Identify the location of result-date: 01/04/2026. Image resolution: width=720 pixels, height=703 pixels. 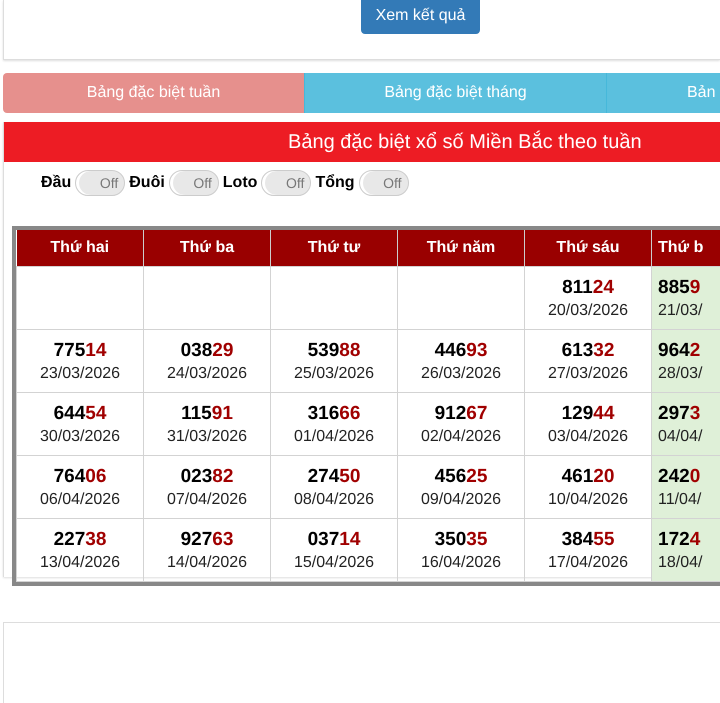
(334, 437).